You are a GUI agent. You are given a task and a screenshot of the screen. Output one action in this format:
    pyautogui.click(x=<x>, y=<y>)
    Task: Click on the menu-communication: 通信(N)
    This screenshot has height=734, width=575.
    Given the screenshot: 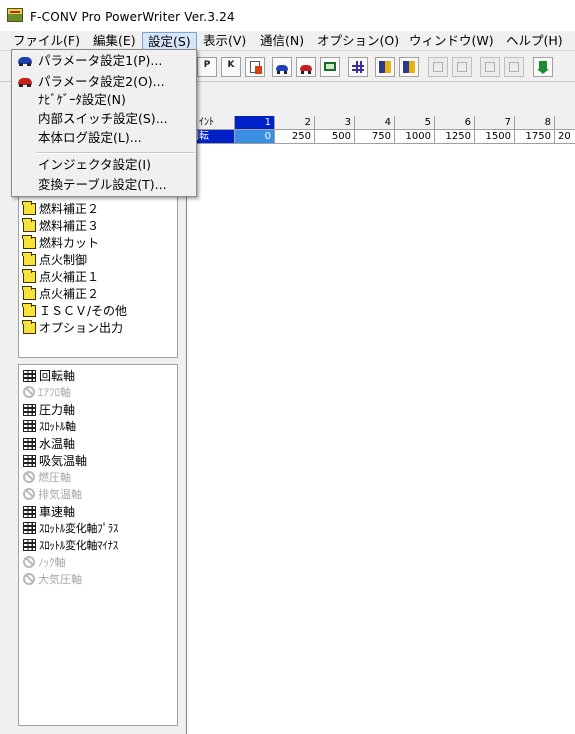 What is the action you would take?
    pyautogui.click(x=282, y=41)
    